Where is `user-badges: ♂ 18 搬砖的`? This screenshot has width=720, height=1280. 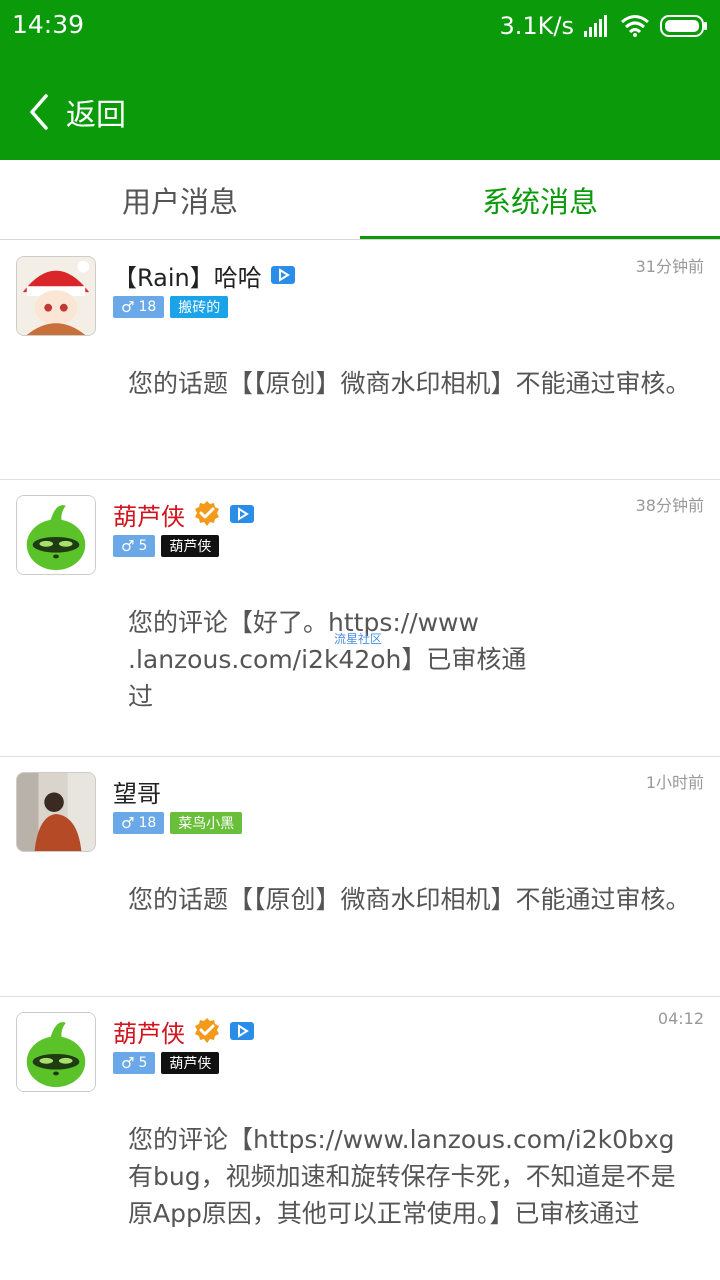
user-badges: ♂ 18 搬砖的 is located at coordinates (171, 307).